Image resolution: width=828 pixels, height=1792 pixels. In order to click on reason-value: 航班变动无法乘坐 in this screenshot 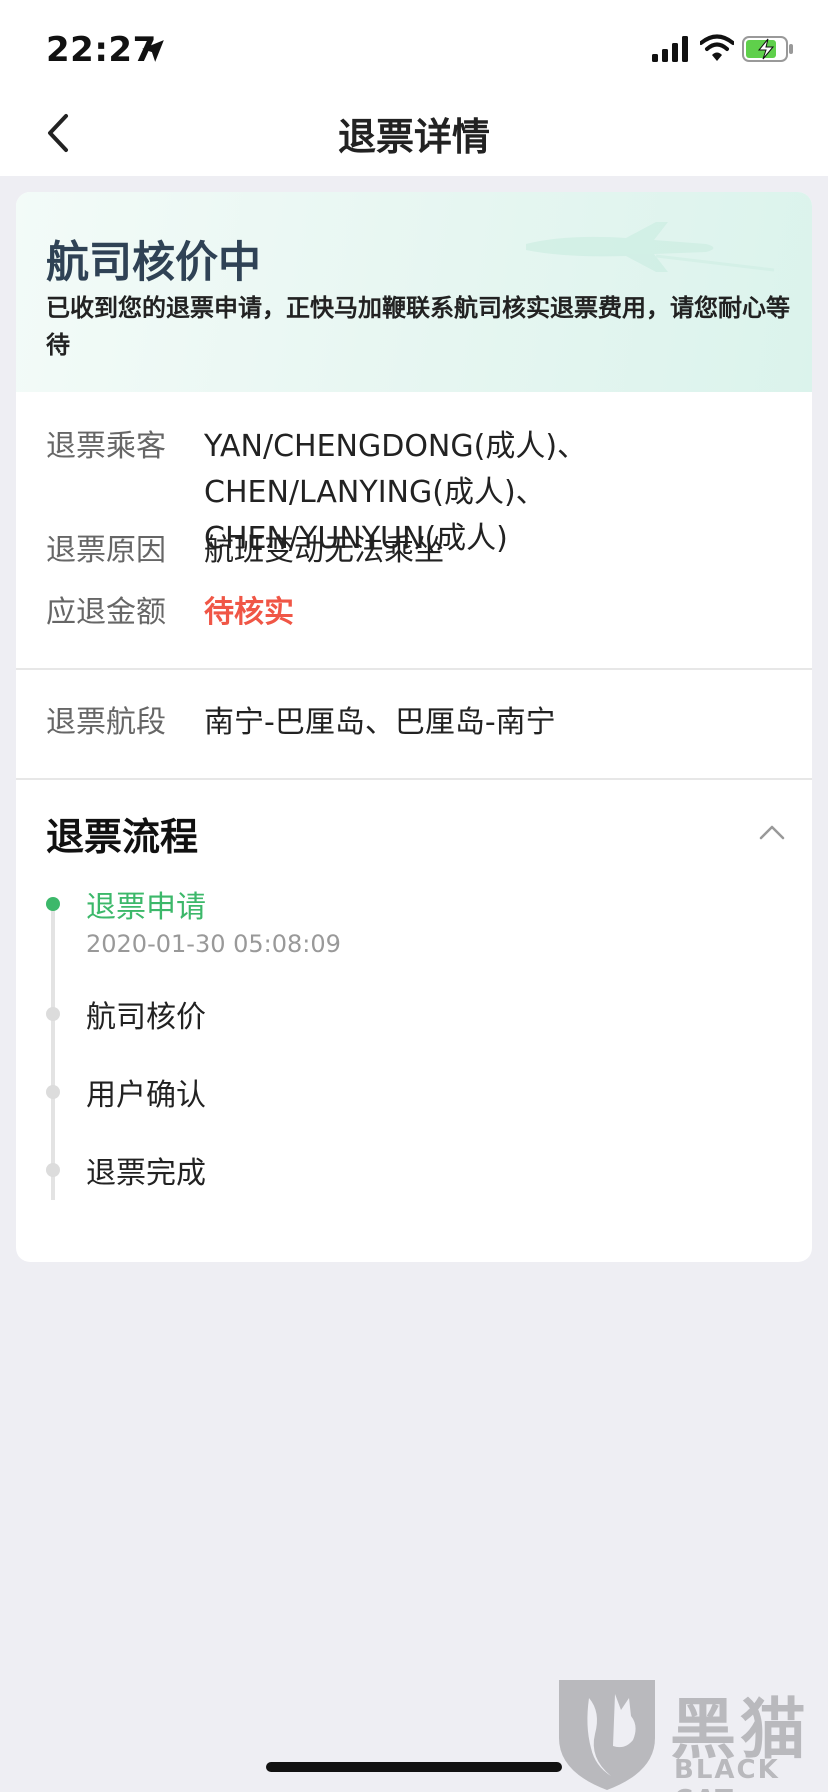, I will do `click(324, 550)`.